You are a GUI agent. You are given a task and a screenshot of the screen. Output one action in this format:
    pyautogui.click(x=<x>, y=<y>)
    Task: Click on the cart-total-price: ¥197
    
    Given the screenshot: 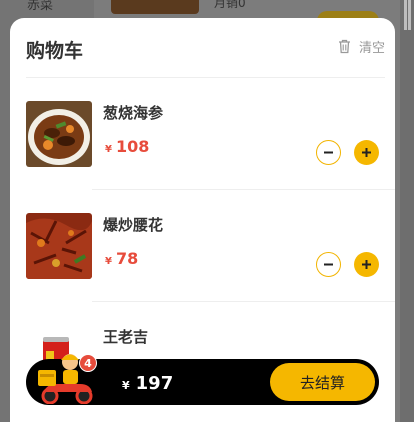 What is the action you would take?
    pyautogui.click(x=148, y=383)
    